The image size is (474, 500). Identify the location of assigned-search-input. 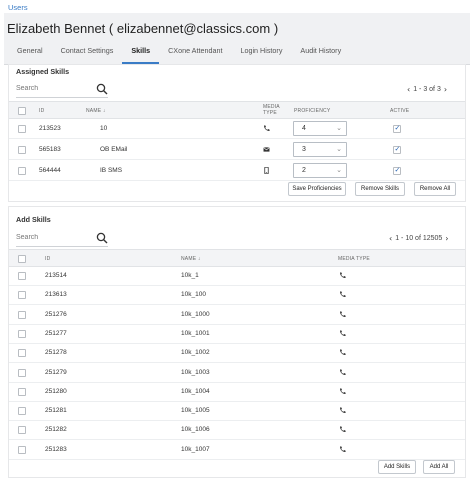
(51, 88).